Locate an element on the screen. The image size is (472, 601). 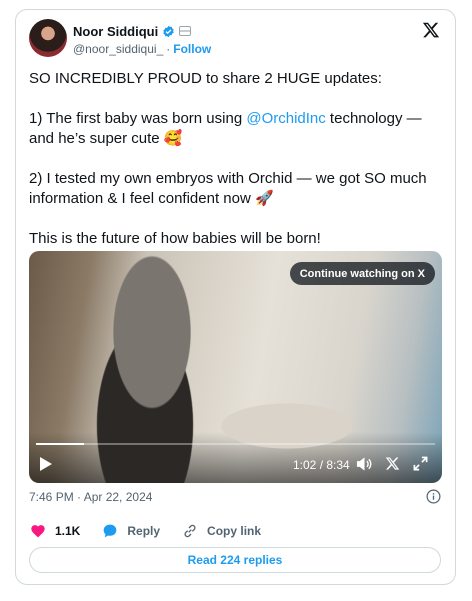
author-handle: @noor_siddiqui_ is located at coordinates (118, 49).